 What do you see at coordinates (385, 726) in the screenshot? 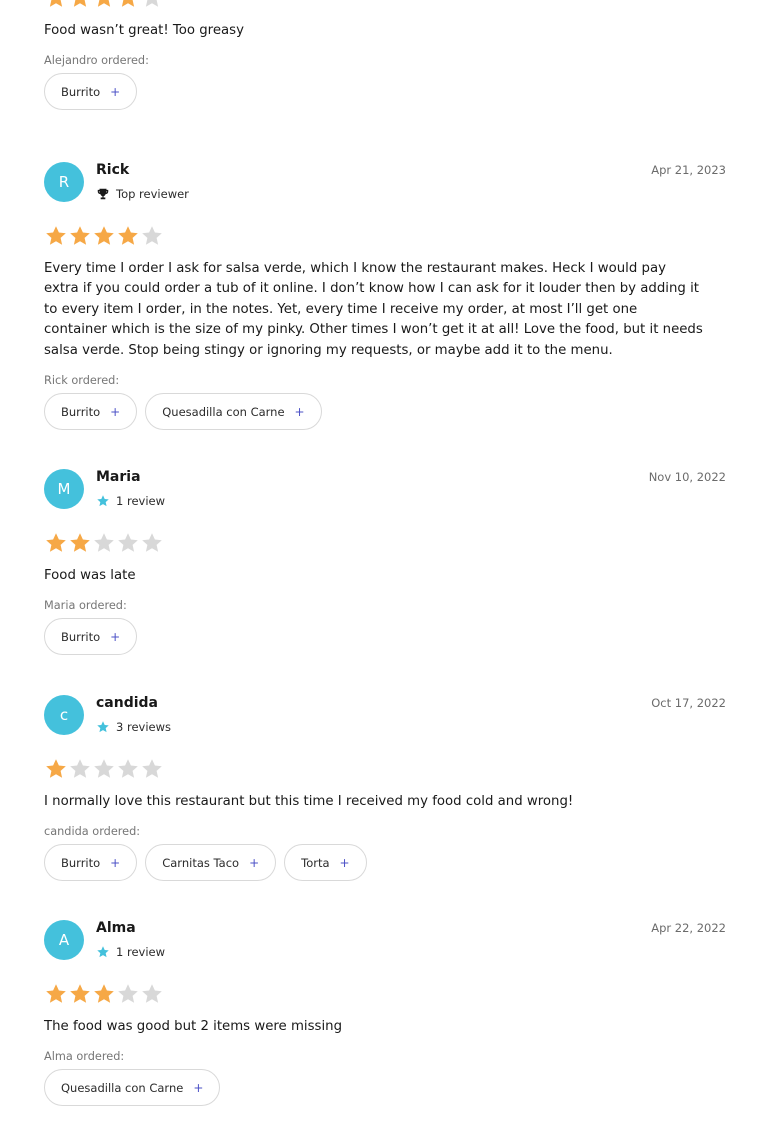
I see `review-header: c candida 3 reviews Oct 17, 2022` at bounding box center [385, 726].